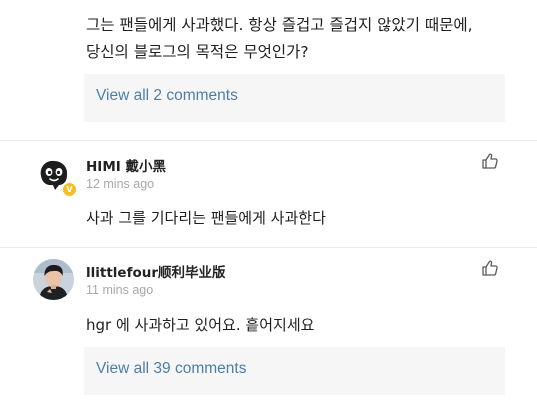 Image resolution: width=537 pixels, height=405 pixels. What do you see at coordinates (120, 290) in the screenshot?
I see `comment-timestamp: 11 mins ago` at bounding box center [120, 290].